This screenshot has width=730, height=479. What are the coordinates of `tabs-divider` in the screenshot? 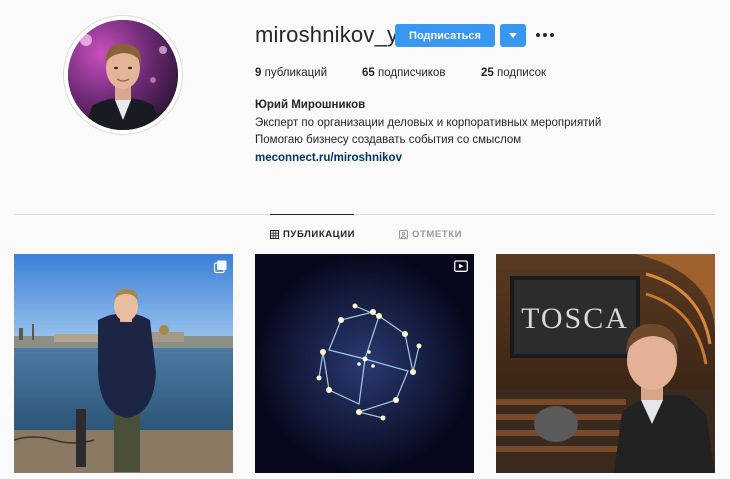 It's located at (364, 214).